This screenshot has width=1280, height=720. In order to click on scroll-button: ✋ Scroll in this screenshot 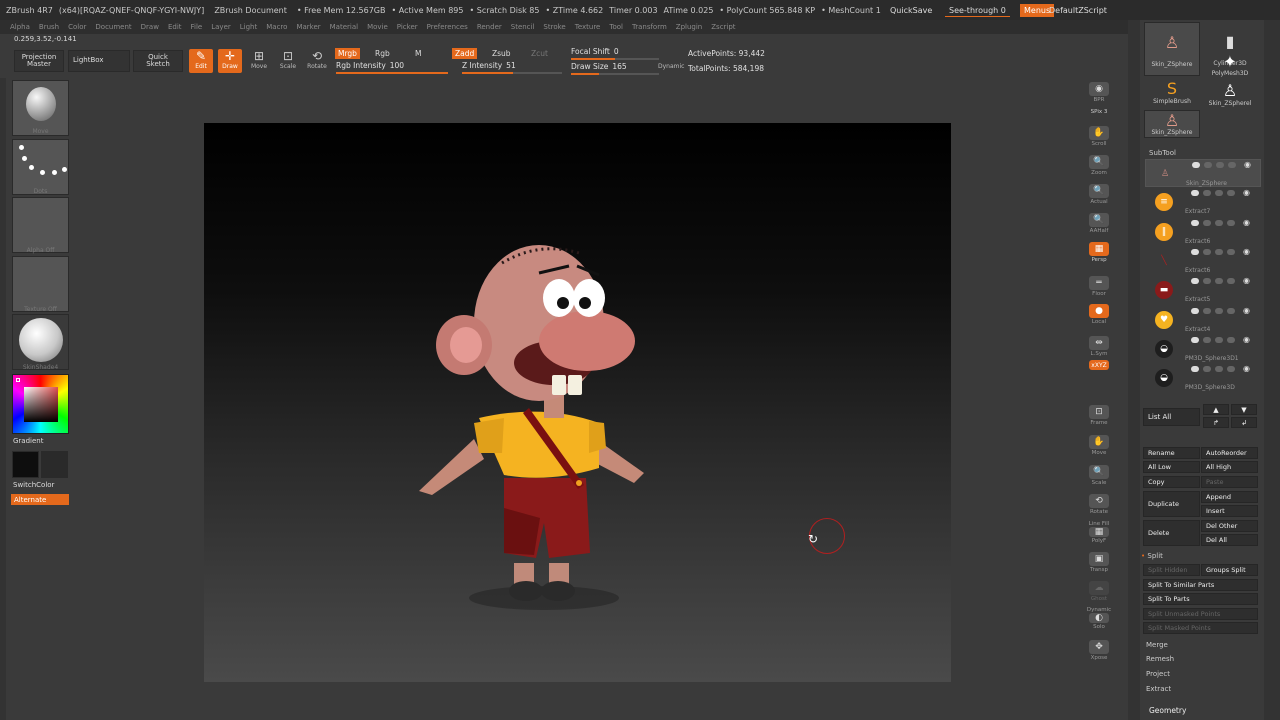, I will do `click(1099, 137)`.